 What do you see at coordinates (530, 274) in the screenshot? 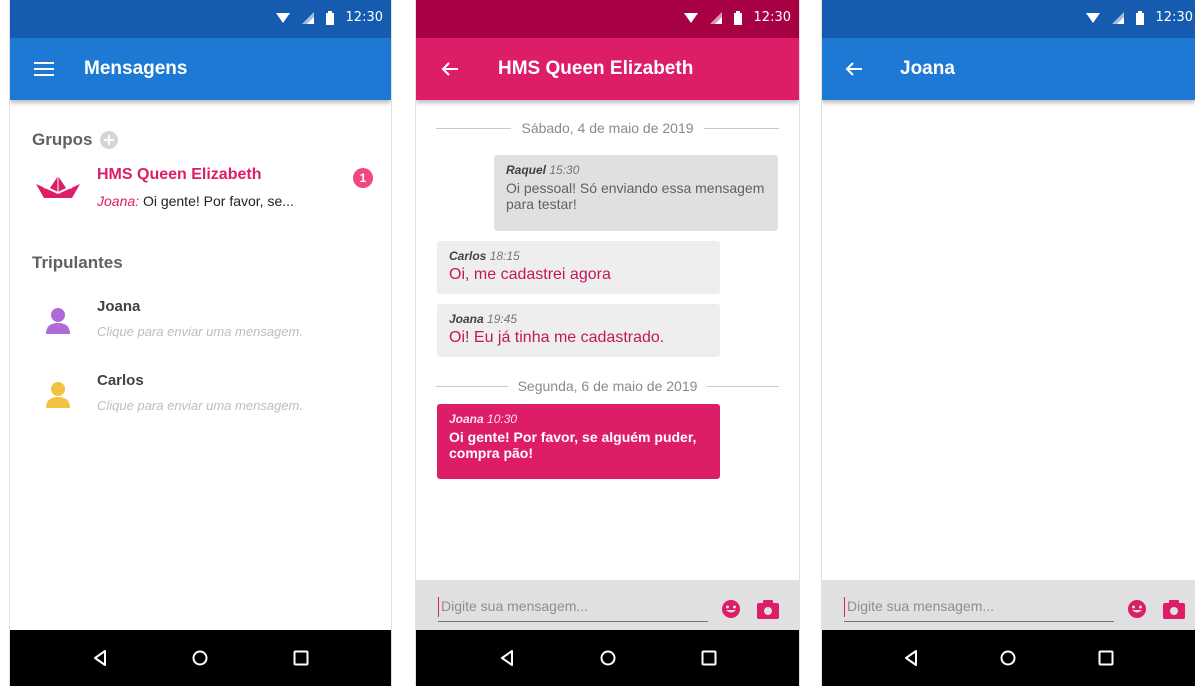
I see `message-text: Oi, me cadastrei agora` at bounding box center [530, 274].